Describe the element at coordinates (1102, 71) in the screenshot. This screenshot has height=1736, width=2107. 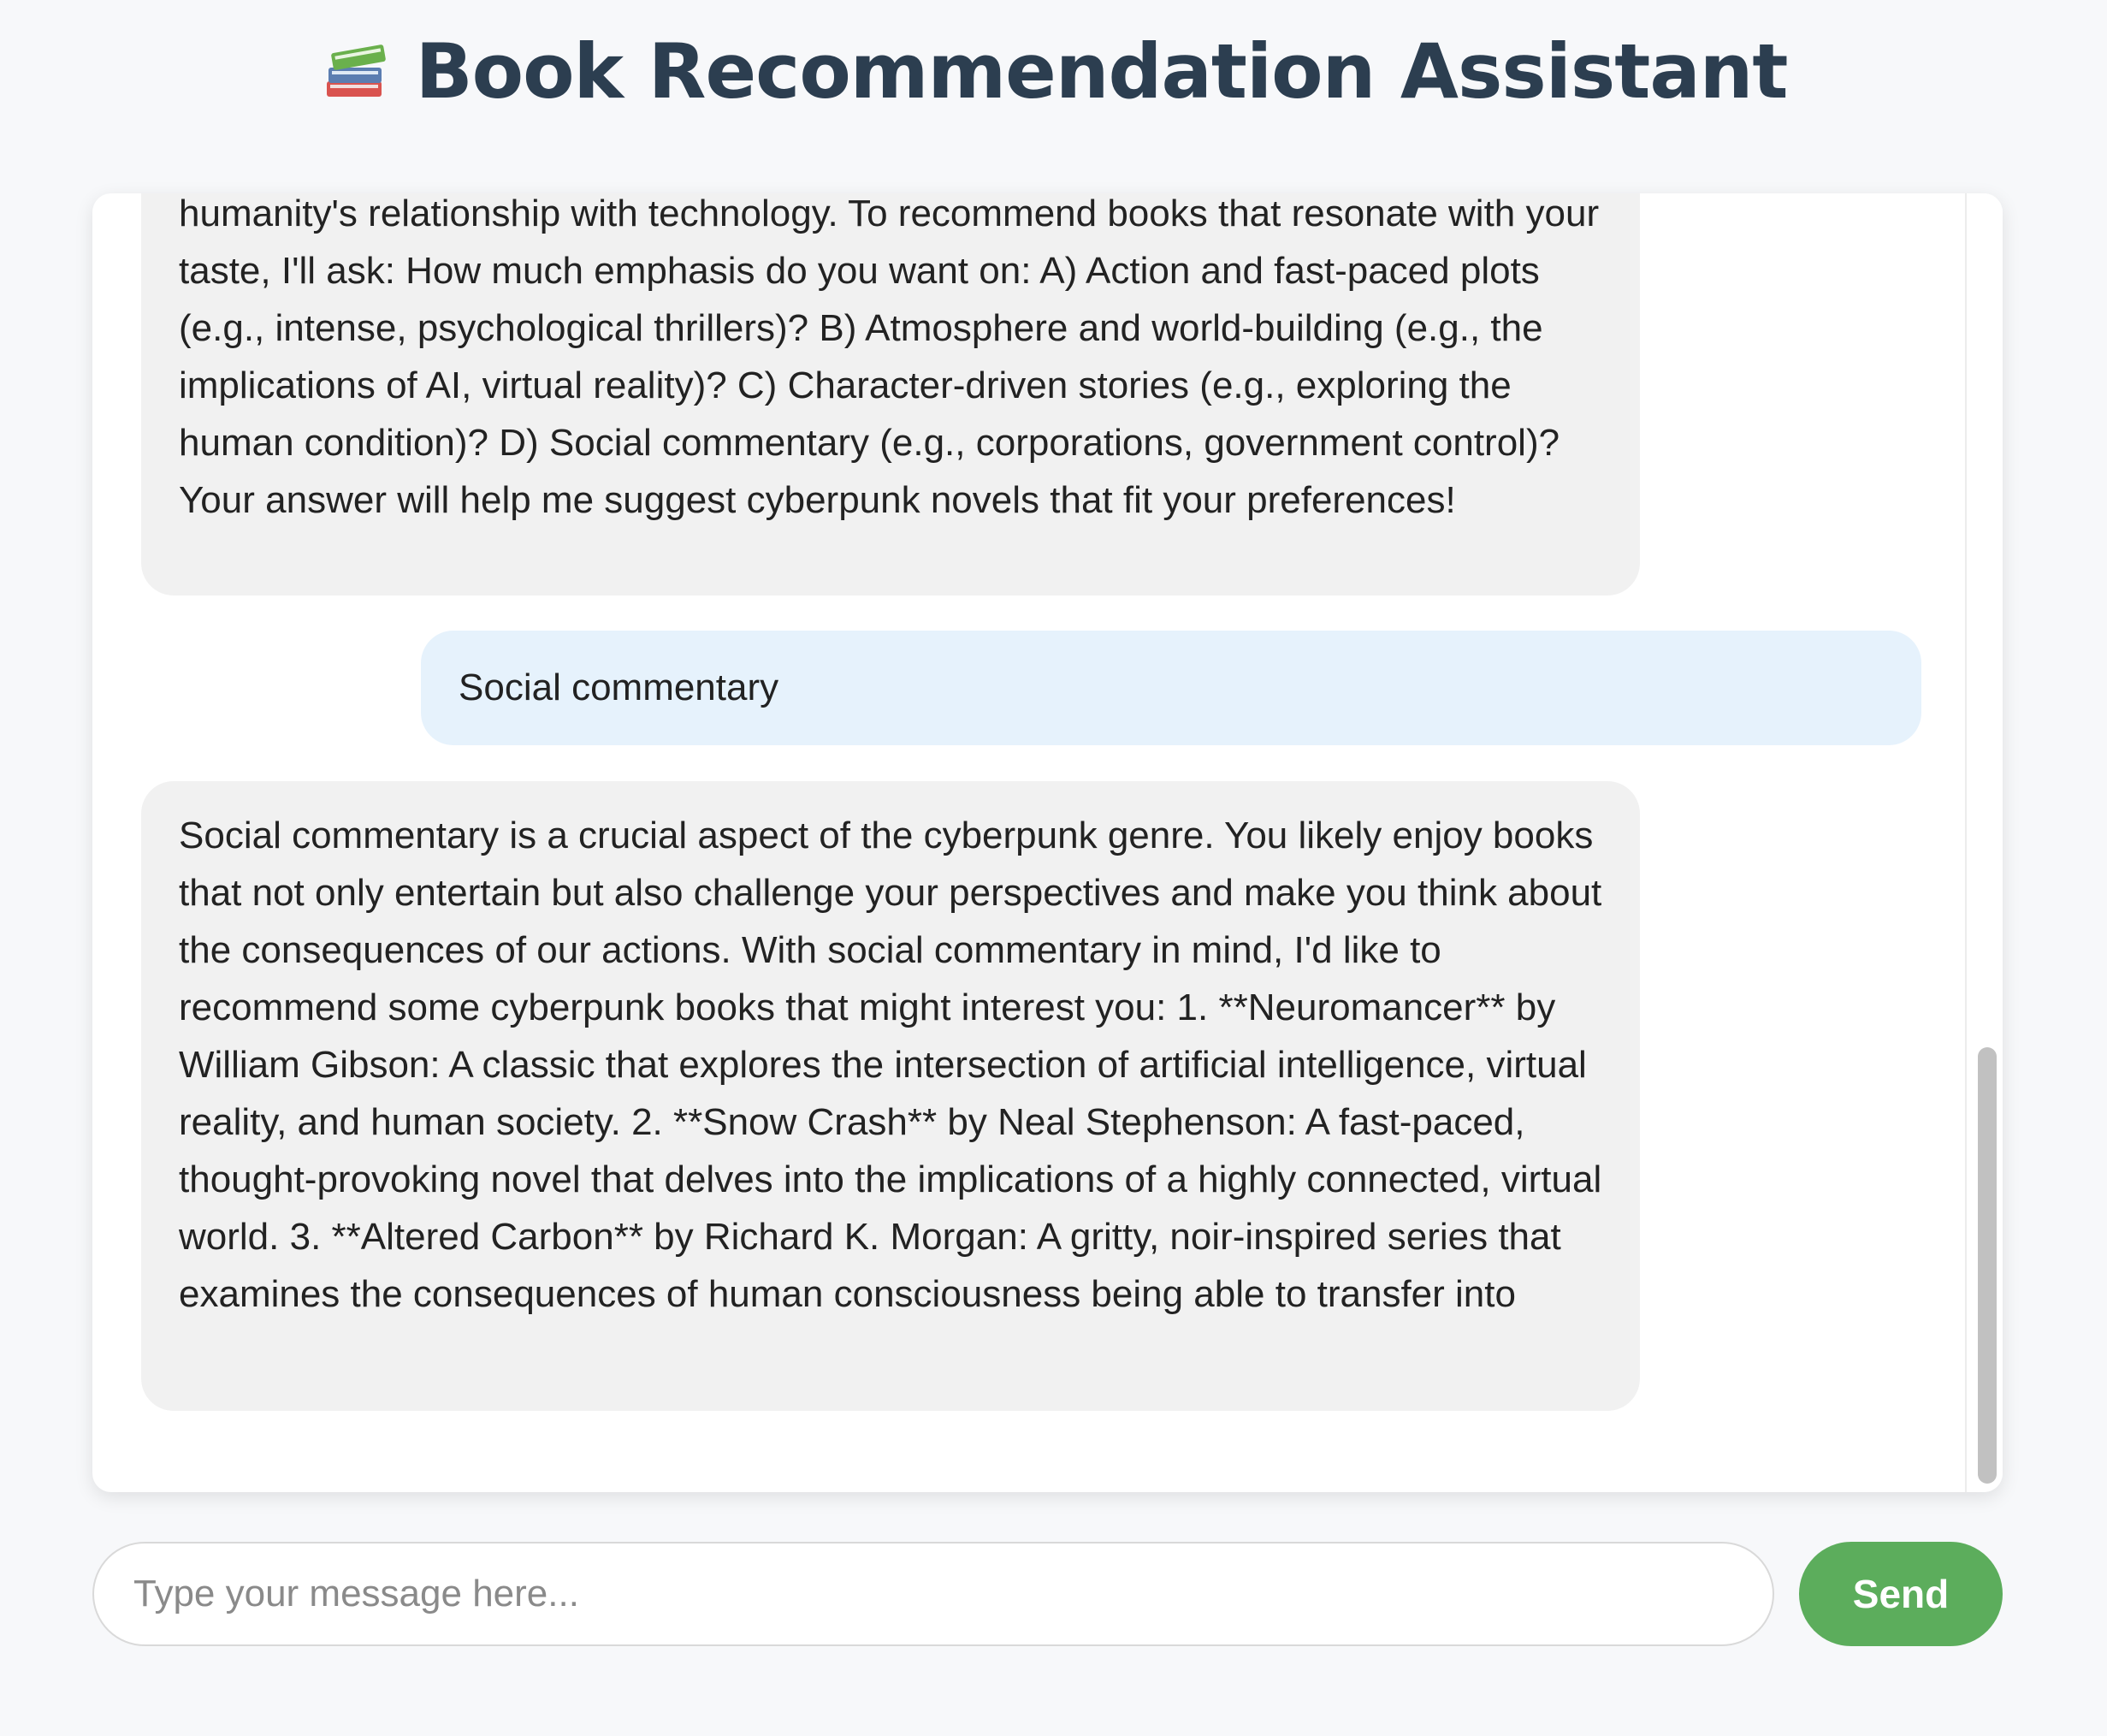
I see `page-title: Book Recommendation Assistant` at that location.